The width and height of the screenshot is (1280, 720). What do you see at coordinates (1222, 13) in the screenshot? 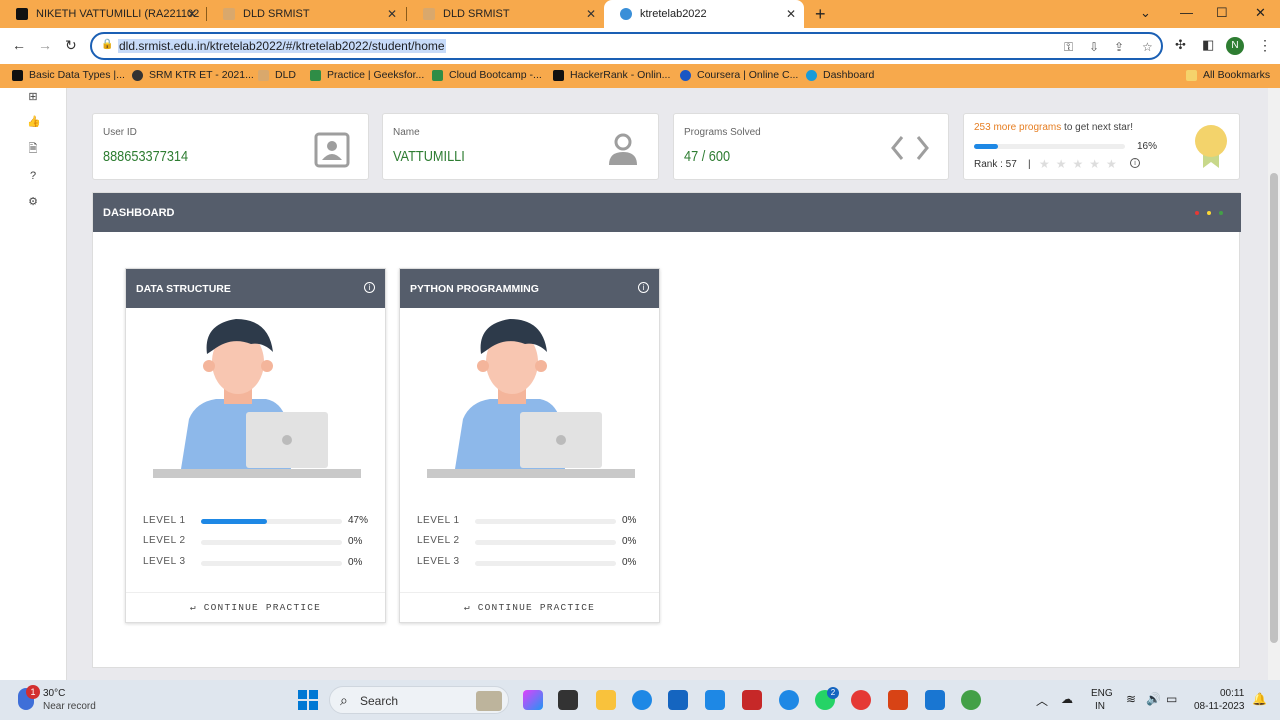
I see `maximize-icon: ☐` at bounding box center [1222, 13].